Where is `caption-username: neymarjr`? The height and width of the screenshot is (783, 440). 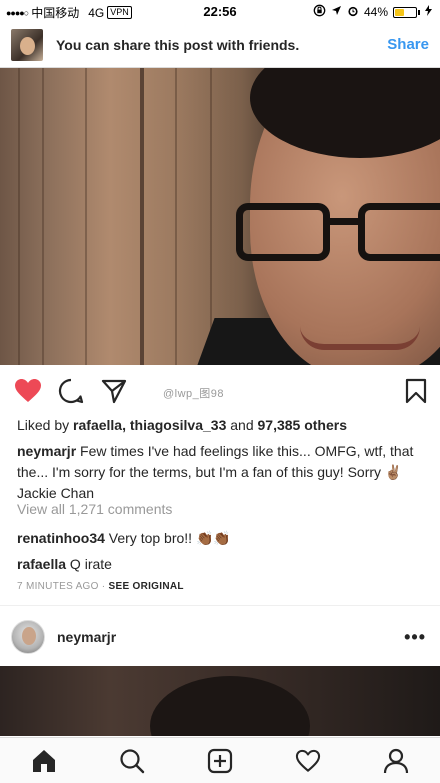
caption-username: neymarjr is located at coordinates (46, 451).